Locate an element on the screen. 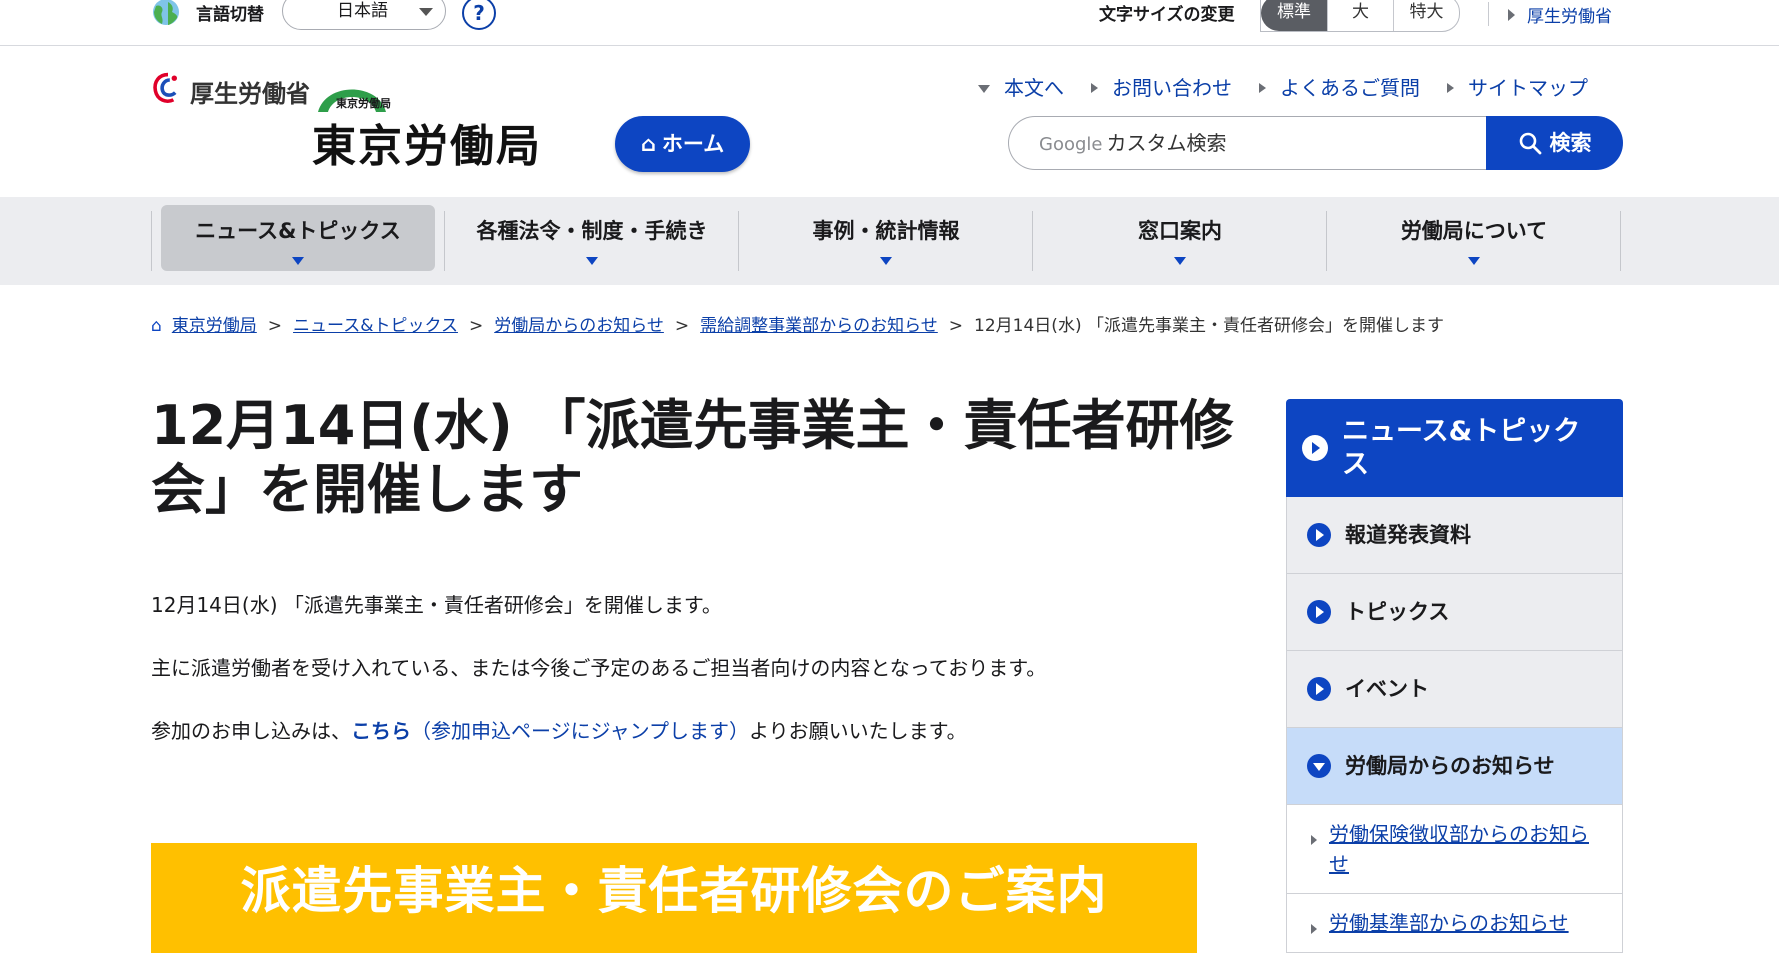  mhlw-link-label: 厚生労働省 is located at coordinates (1569, 17).